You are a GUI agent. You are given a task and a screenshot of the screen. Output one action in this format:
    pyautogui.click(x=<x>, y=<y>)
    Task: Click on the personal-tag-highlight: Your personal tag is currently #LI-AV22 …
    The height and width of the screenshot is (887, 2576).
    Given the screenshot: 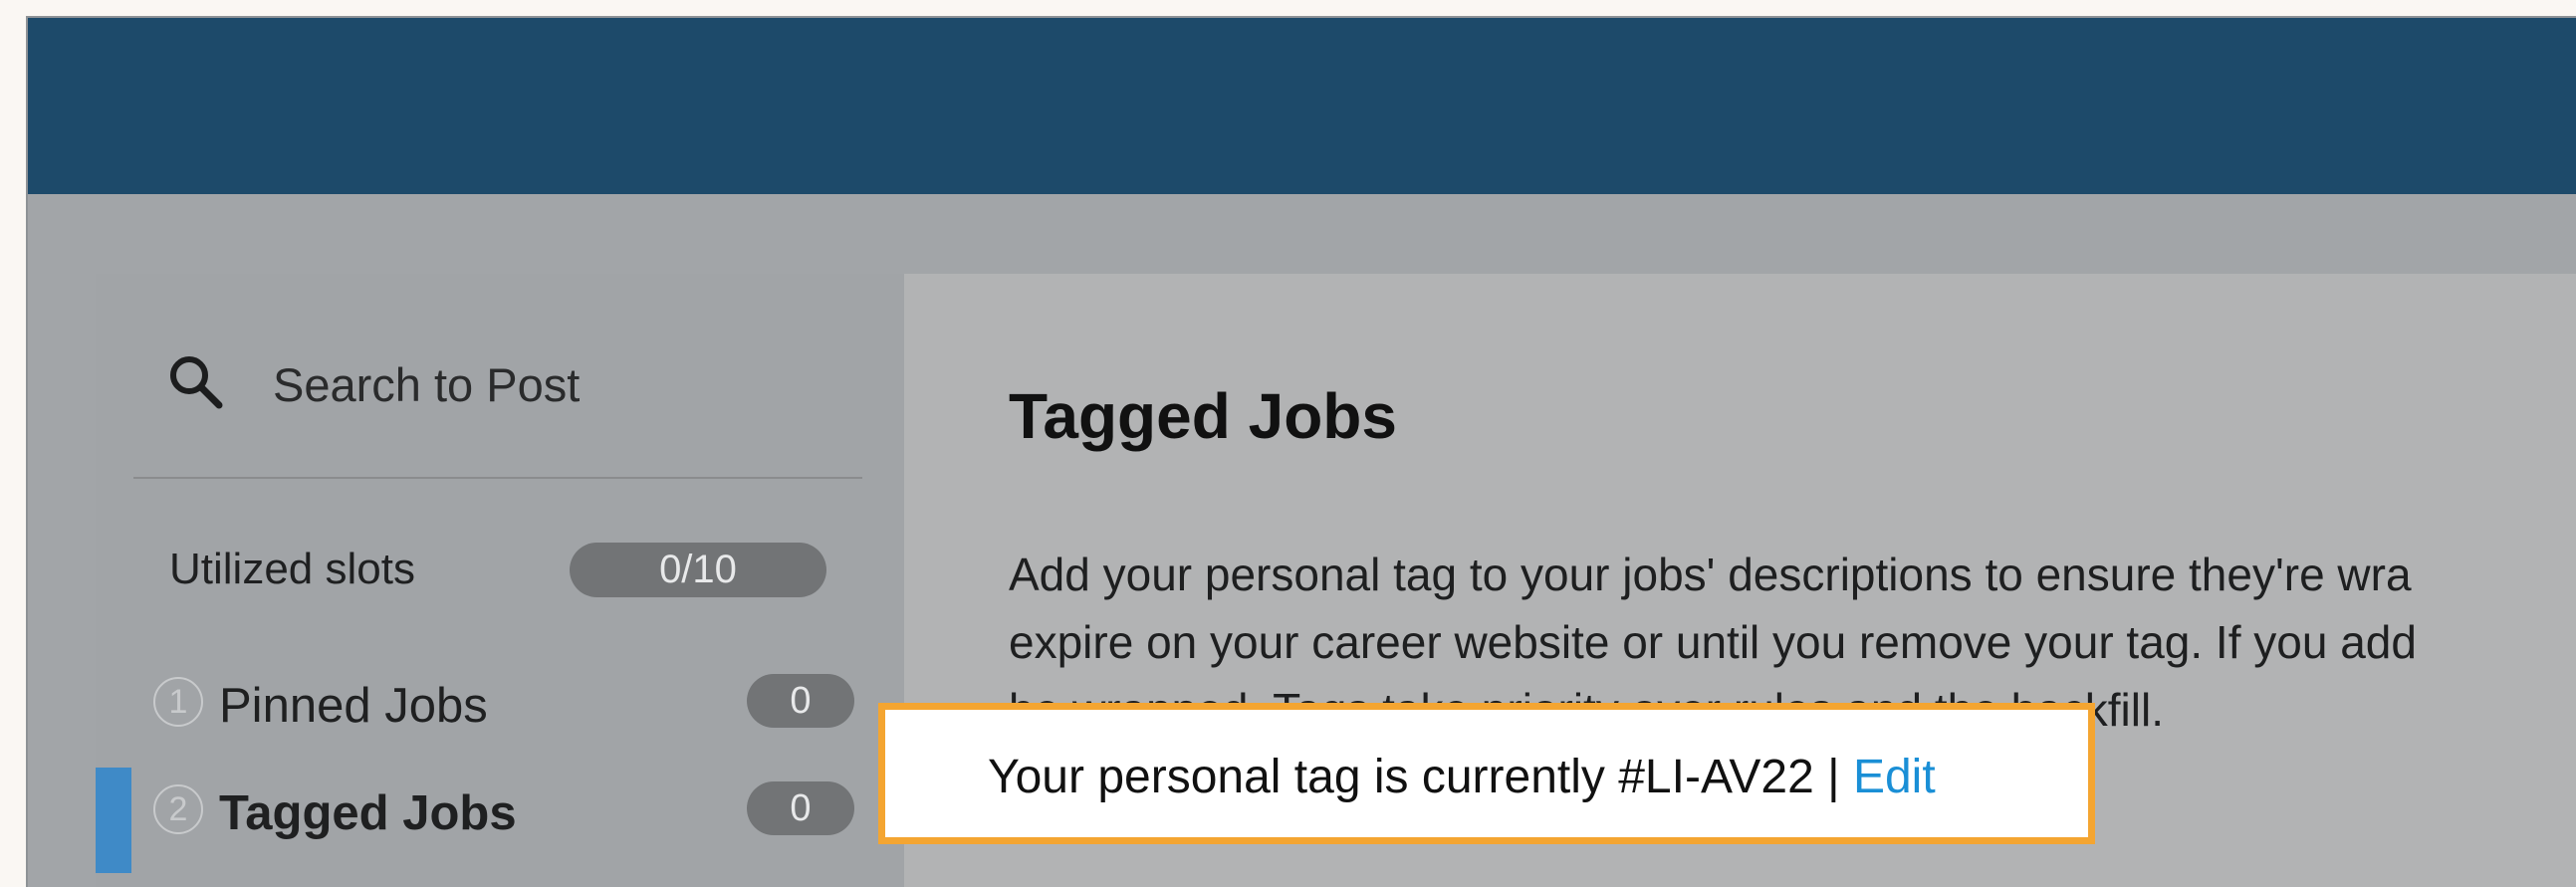 What is the action you would take?
    pyautogui.click(x=1486, y=773)
    